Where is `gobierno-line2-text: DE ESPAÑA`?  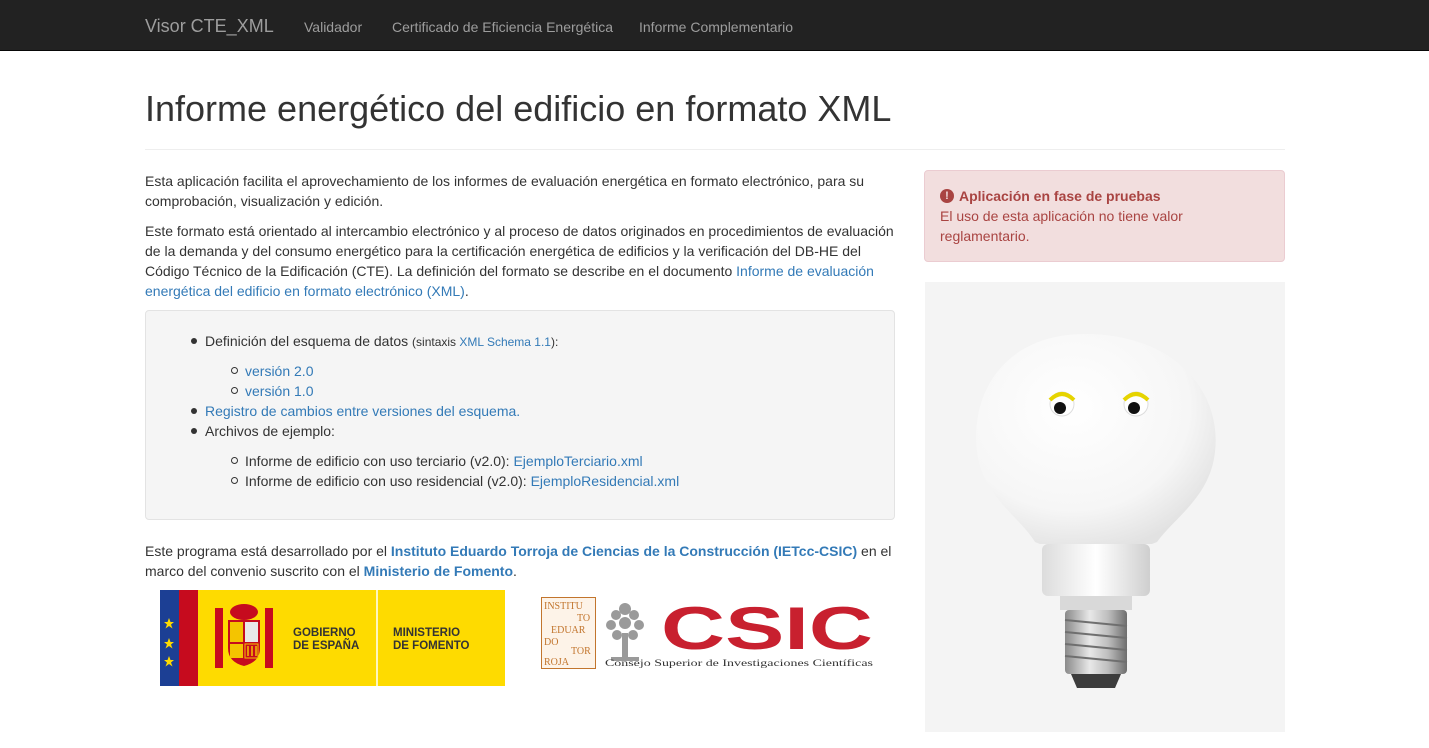
gobierno-line2-text: DE ESPAÑA is located at coordinates (326, 645).